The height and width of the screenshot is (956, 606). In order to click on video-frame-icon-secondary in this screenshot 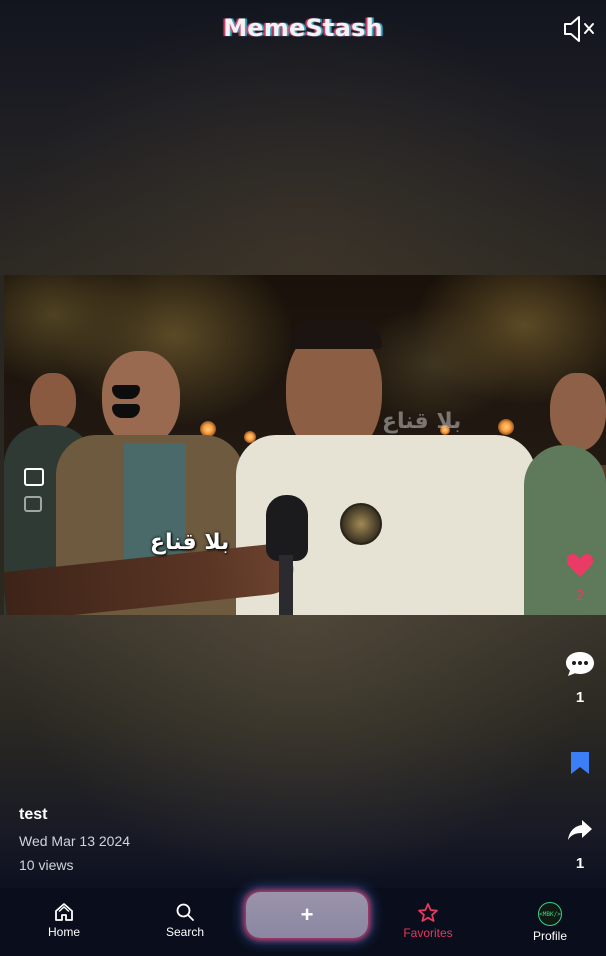, I will do `click(33, 504)`.